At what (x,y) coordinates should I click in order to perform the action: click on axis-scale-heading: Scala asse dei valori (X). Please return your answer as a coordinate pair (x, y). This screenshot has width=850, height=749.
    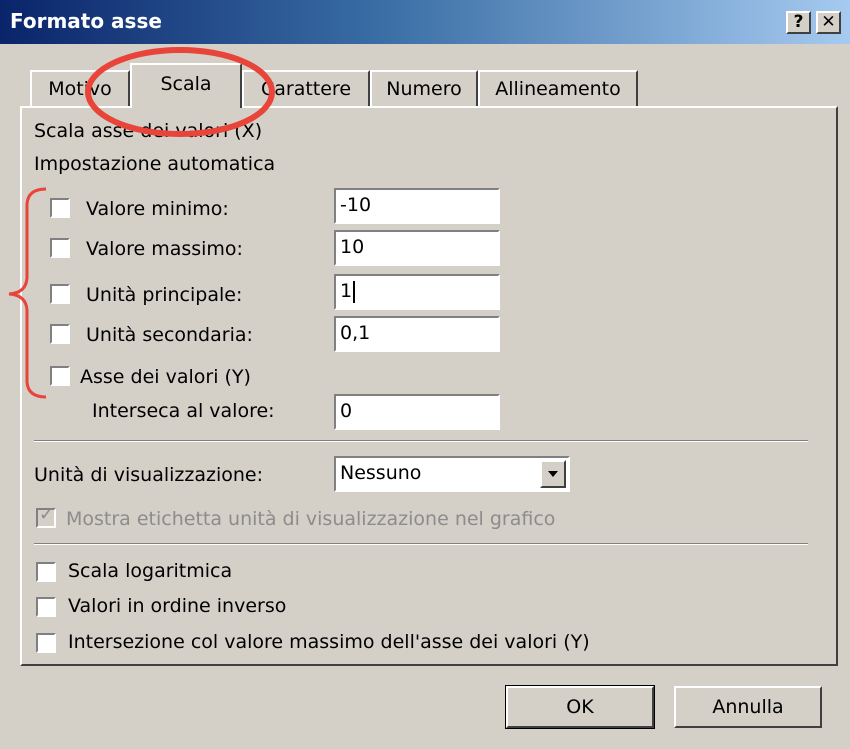
    Looking at the image, I should click on (148, 131).